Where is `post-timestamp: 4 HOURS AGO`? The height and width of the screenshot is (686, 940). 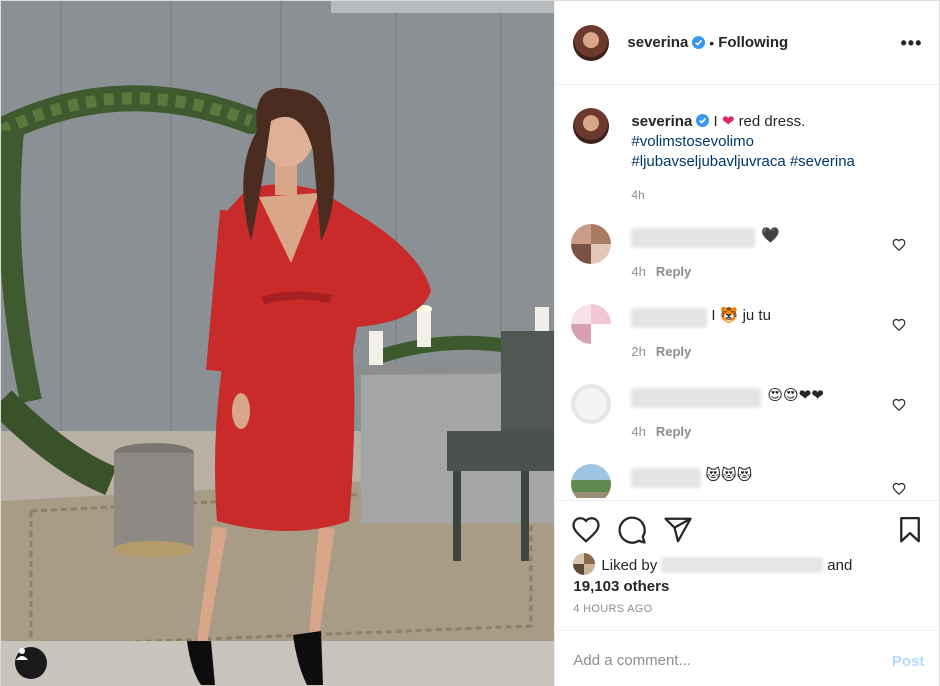
post-timestamp: 4 HOURS AGO is located at coordinates (612, 609).